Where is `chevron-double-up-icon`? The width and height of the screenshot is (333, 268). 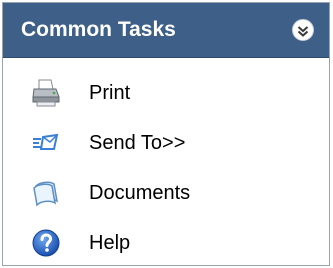
chevron-double-up-icon is located at coordinates (303, 30).